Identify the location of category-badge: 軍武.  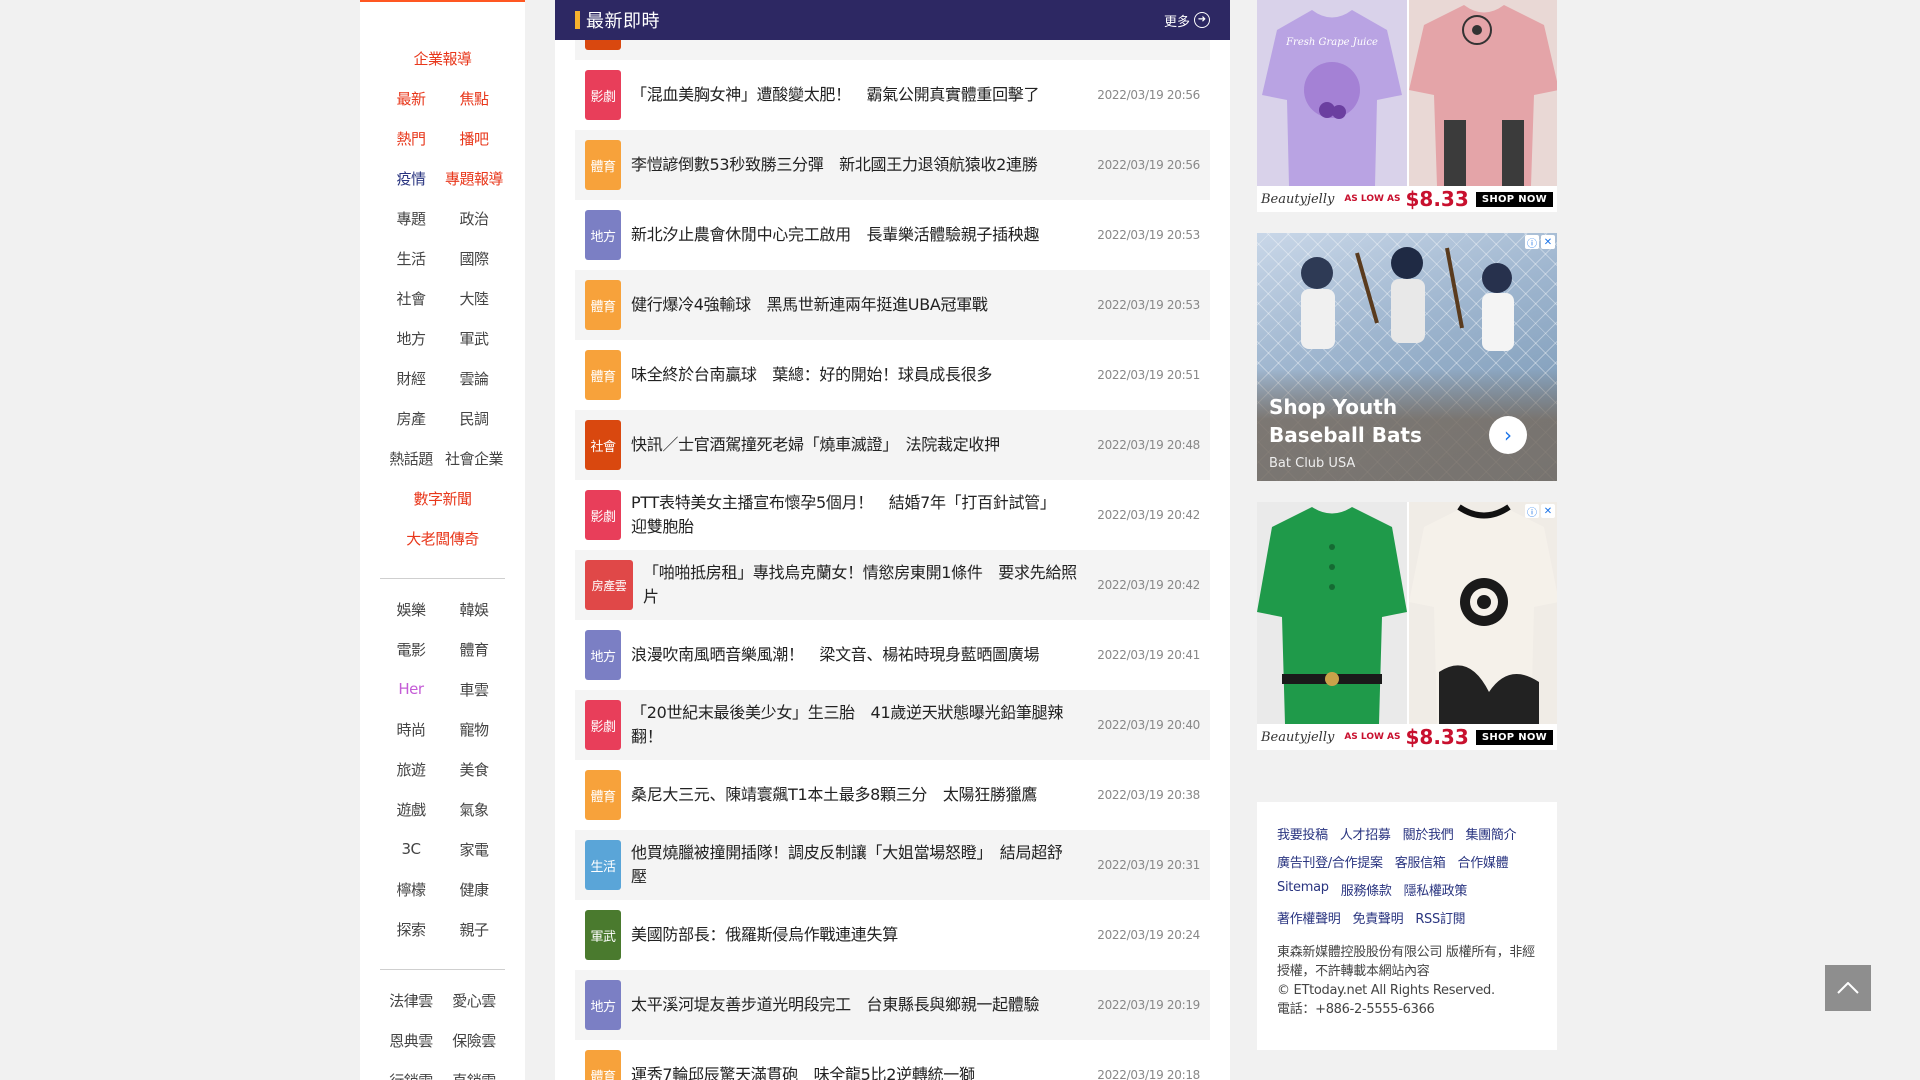
(603, 935).